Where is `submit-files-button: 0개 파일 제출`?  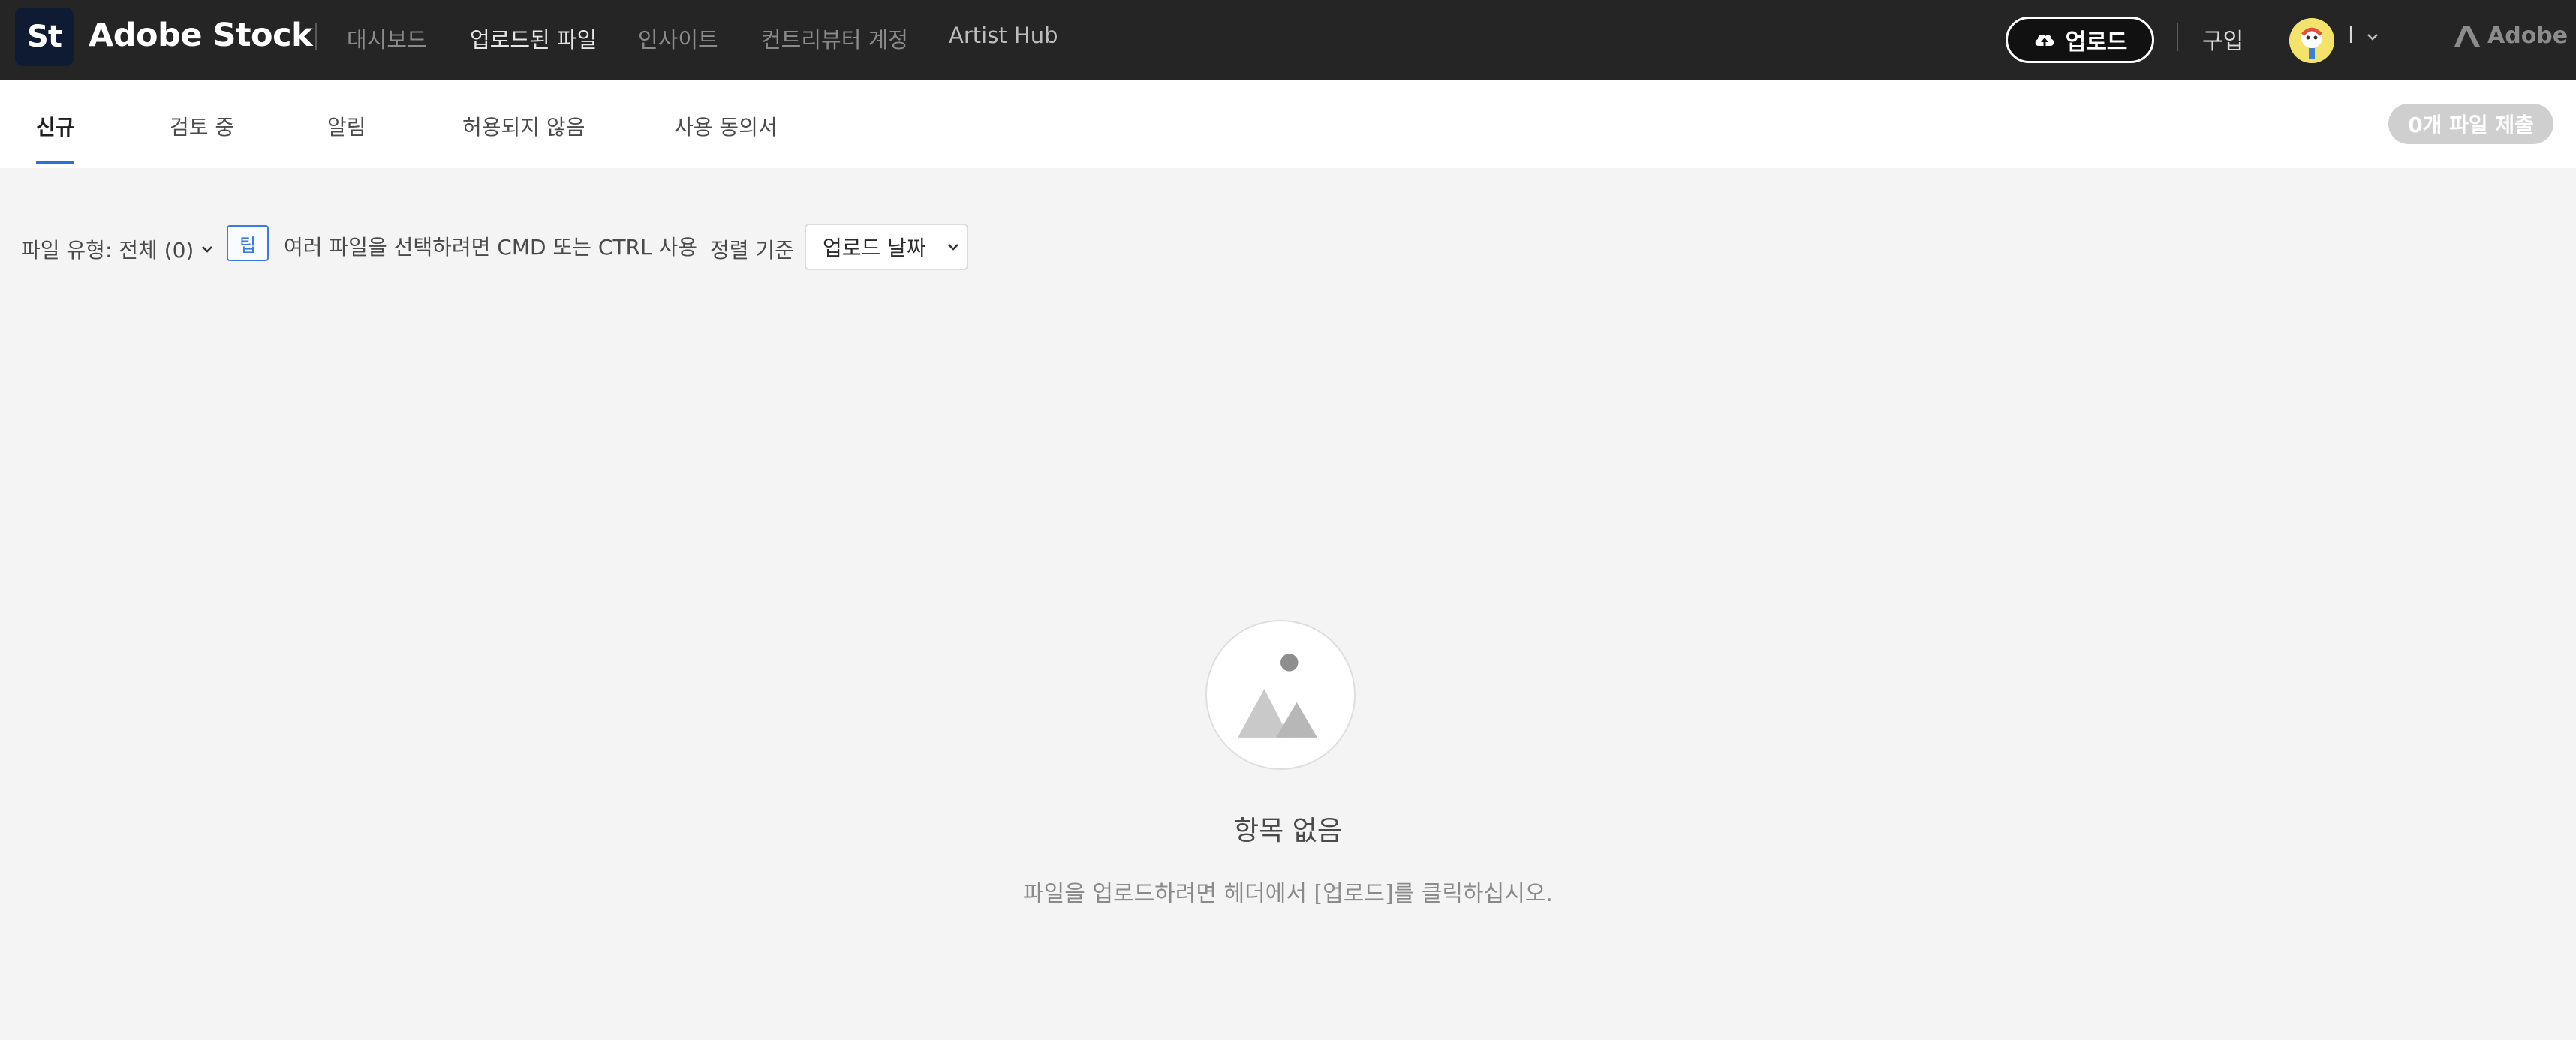
submit-files-button: 0개 파일 제출 is located at coordinates (2470, 124).